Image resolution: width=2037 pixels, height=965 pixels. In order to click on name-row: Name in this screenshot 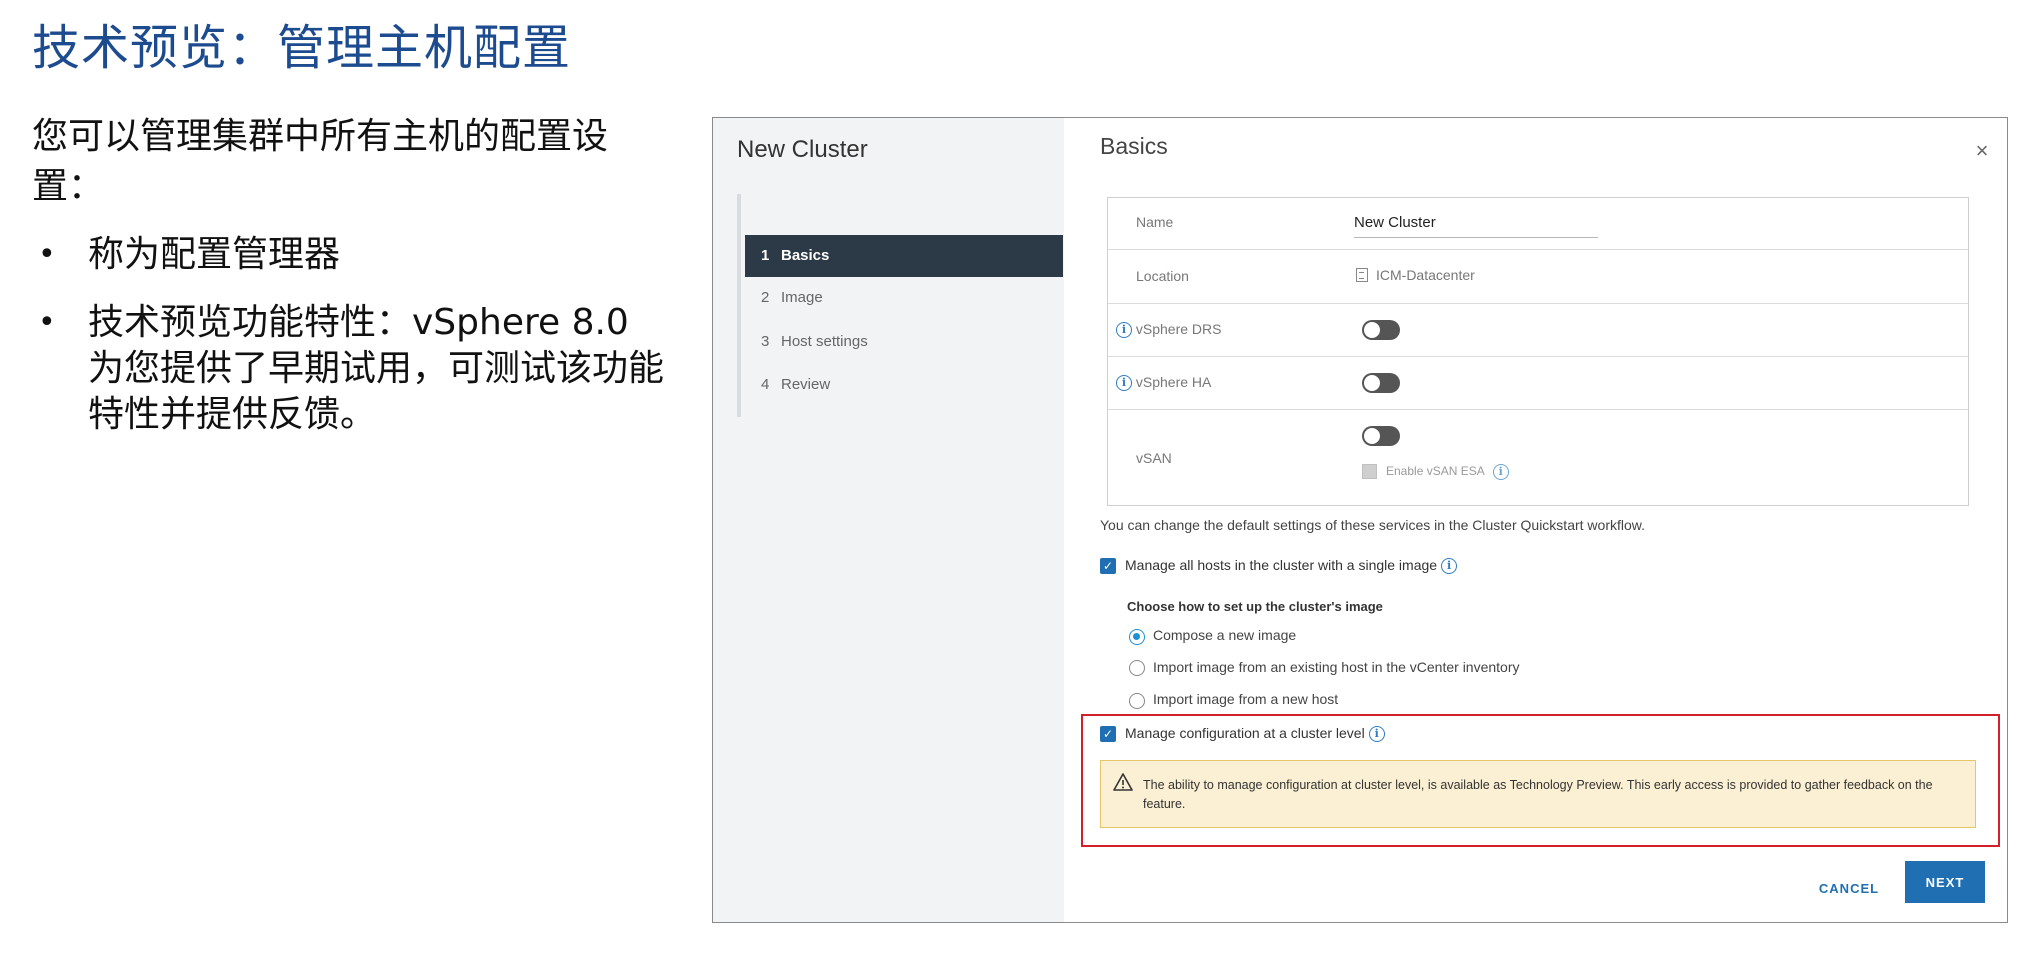, I will do `click(1538, 224)`.